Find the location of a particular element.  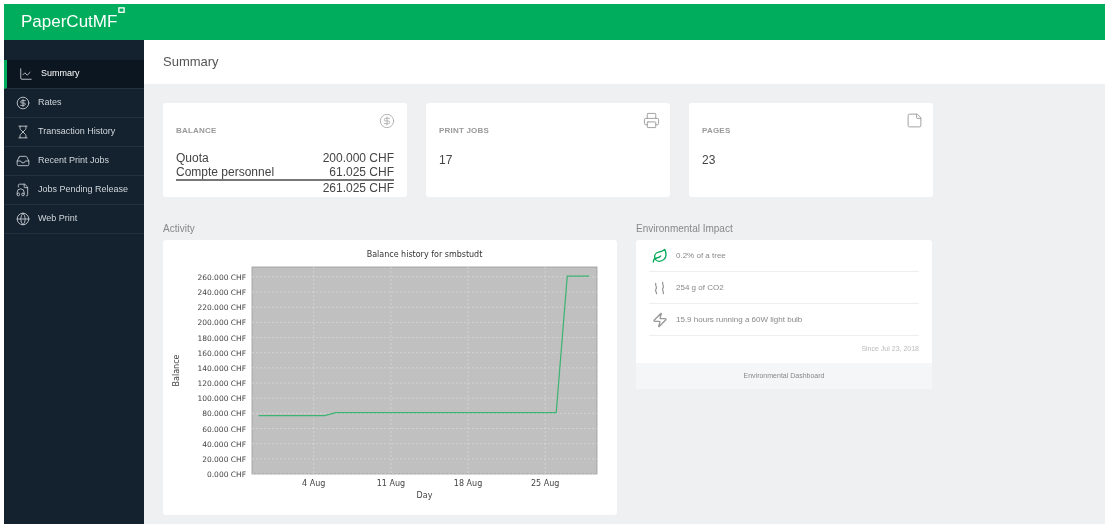

x-tick-label: 4 Aug is located at coordinates (314, 483).